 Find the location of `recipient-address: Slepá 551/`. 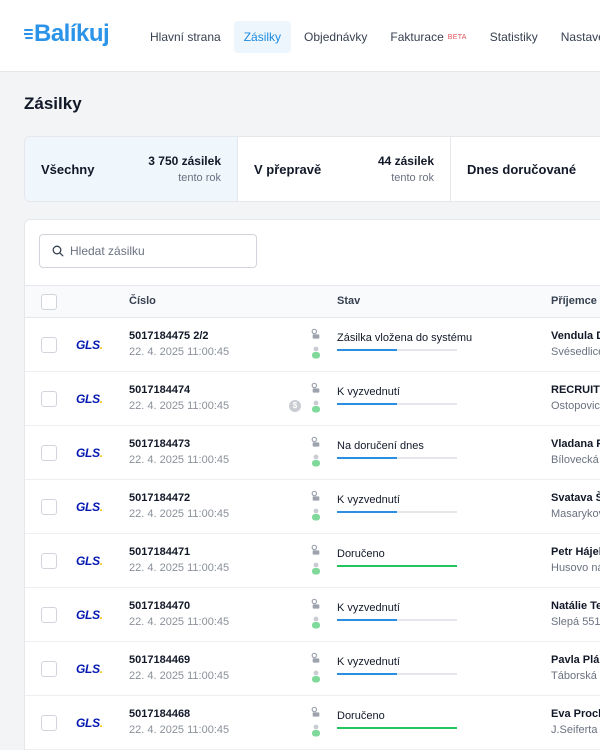

recipient-address: Slepá 551/ is located at coordinates (575, 622).